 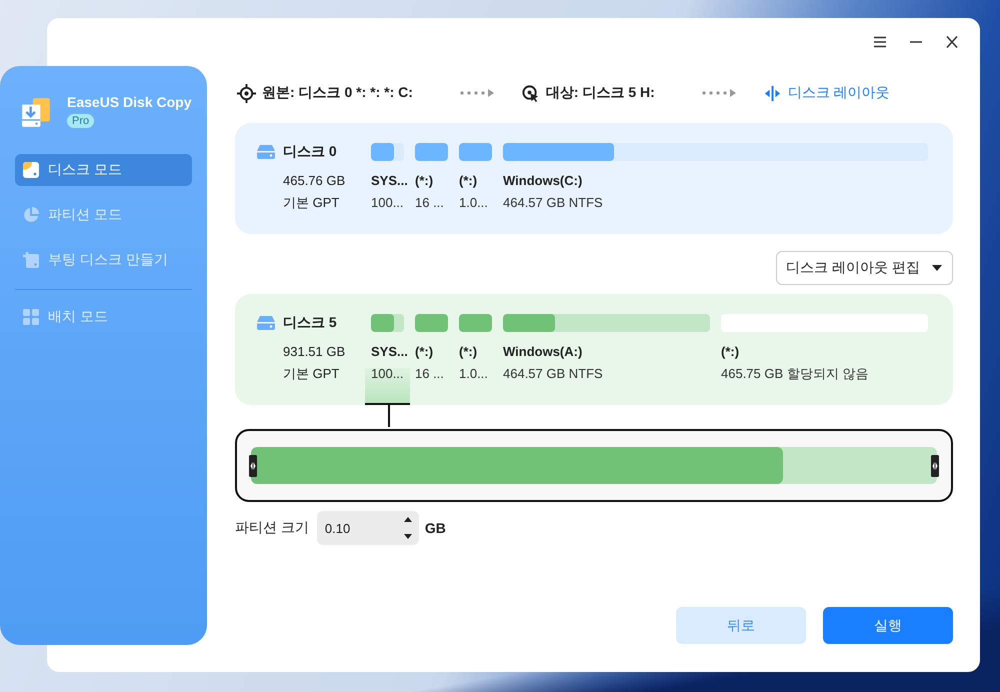 What do you see at coordinates (36, 113) in the screenshot?
I see `app-logo-icon` at bounding box center [36, 113].